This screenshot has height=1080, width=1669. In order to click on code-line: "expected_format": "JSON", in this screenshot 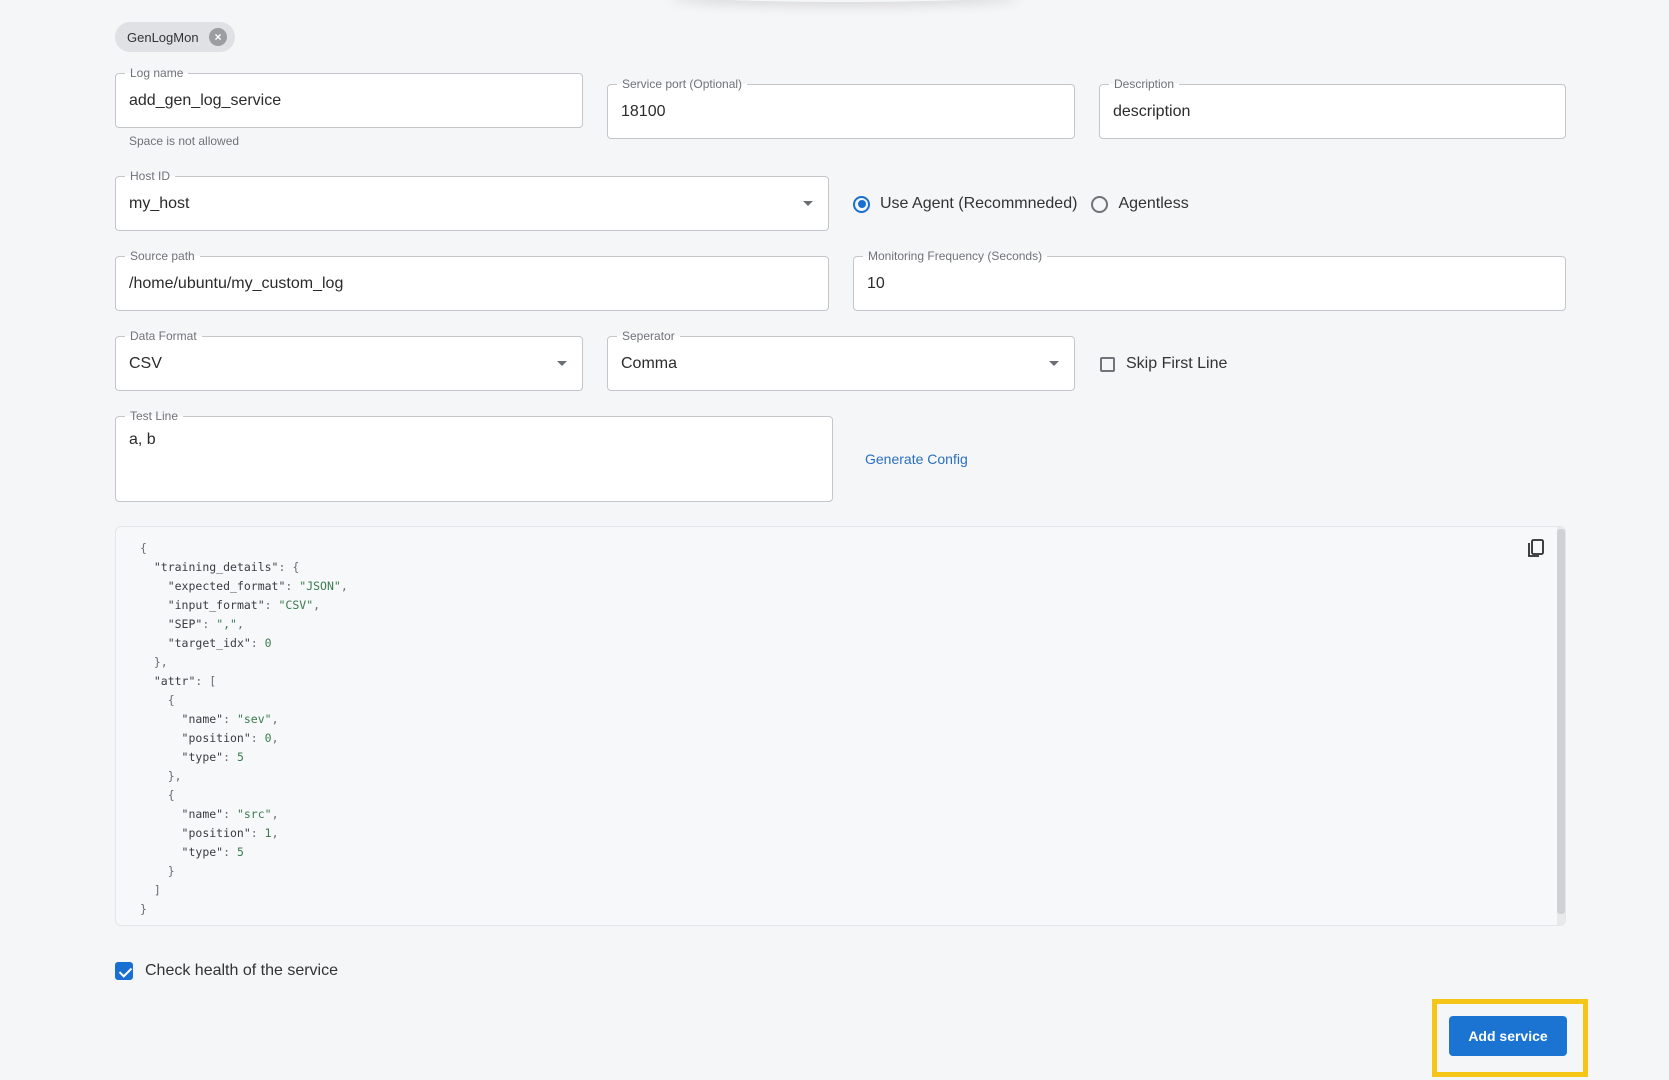, I will do `click(257, 586)`.